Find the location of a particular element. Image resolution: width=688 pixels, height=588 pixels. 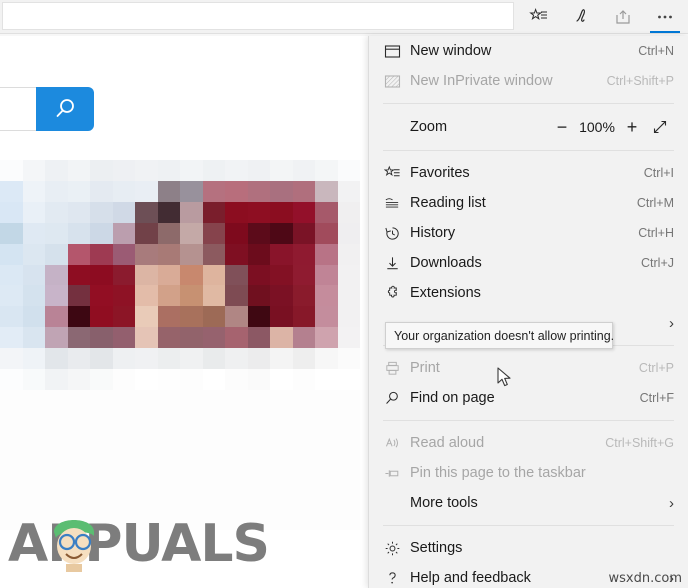

gear-icon is located at coordinates (397, 548).